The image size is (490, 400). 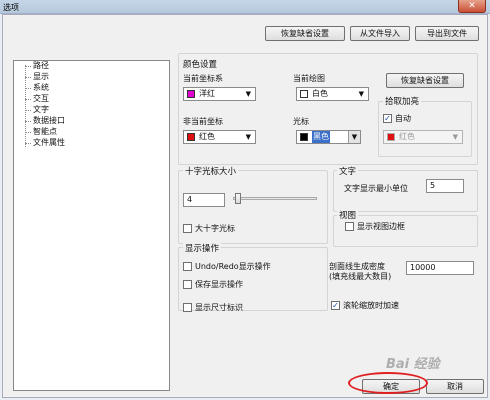 What do you see at coordinates (328, 137) in the screenshot?
I see `cursor-color-select: 黑色 ▼` at bounding box center [328, 137].